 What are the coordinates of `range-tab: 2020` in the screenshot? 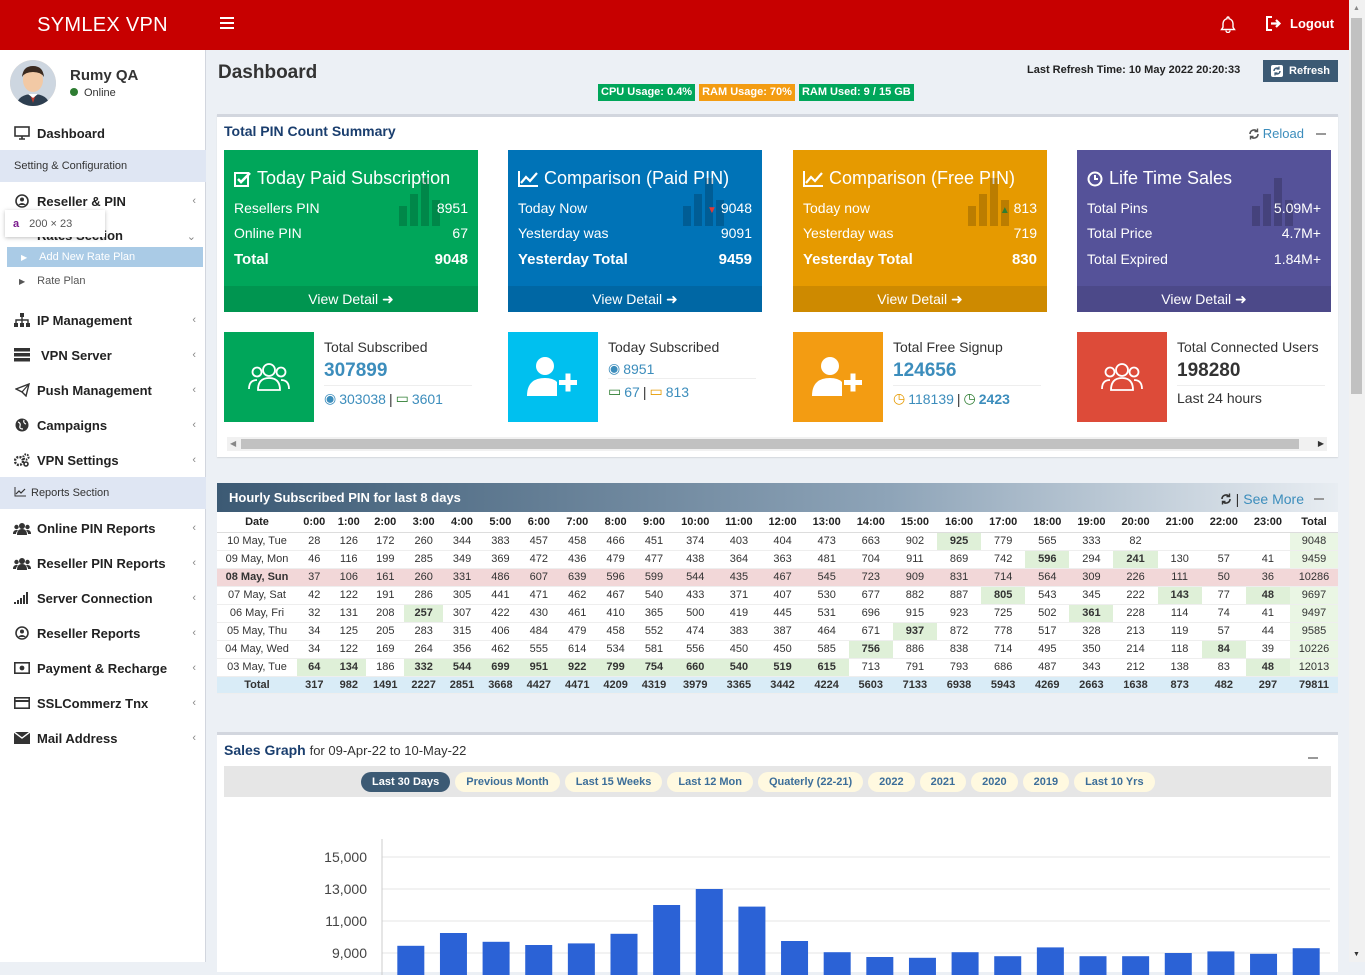 It's located at (994, 781).